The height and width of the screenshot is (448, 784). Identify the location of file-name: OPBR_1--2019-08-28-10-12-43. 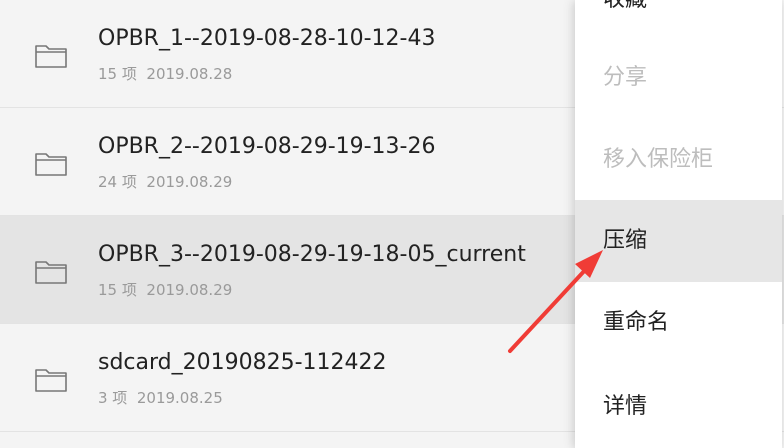
(267, 38).